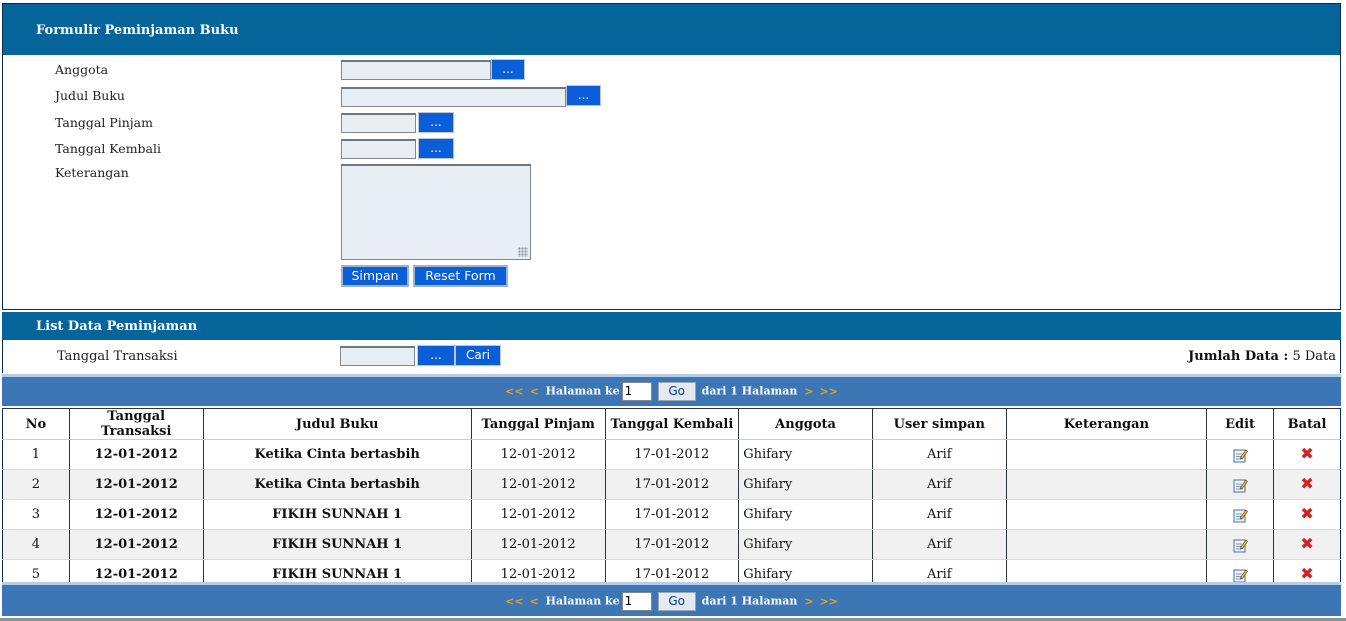 This screenshot has height=621, width=1346. What do you see at coordinates (1307, 424) in the screenshot?
I see `col-batal: Batal` at bounding box center [1307, 424].